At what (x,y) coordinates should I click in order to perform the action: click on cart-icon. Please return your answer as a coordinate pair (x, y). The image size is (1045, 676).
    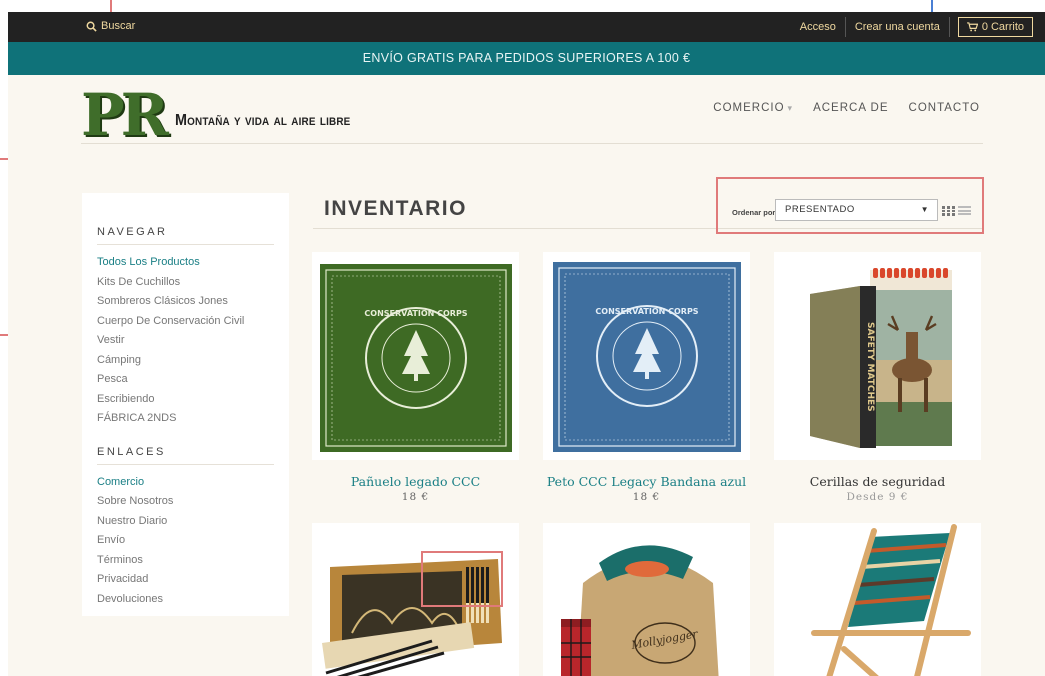
    Looking at the image, I should click on (972, 27).